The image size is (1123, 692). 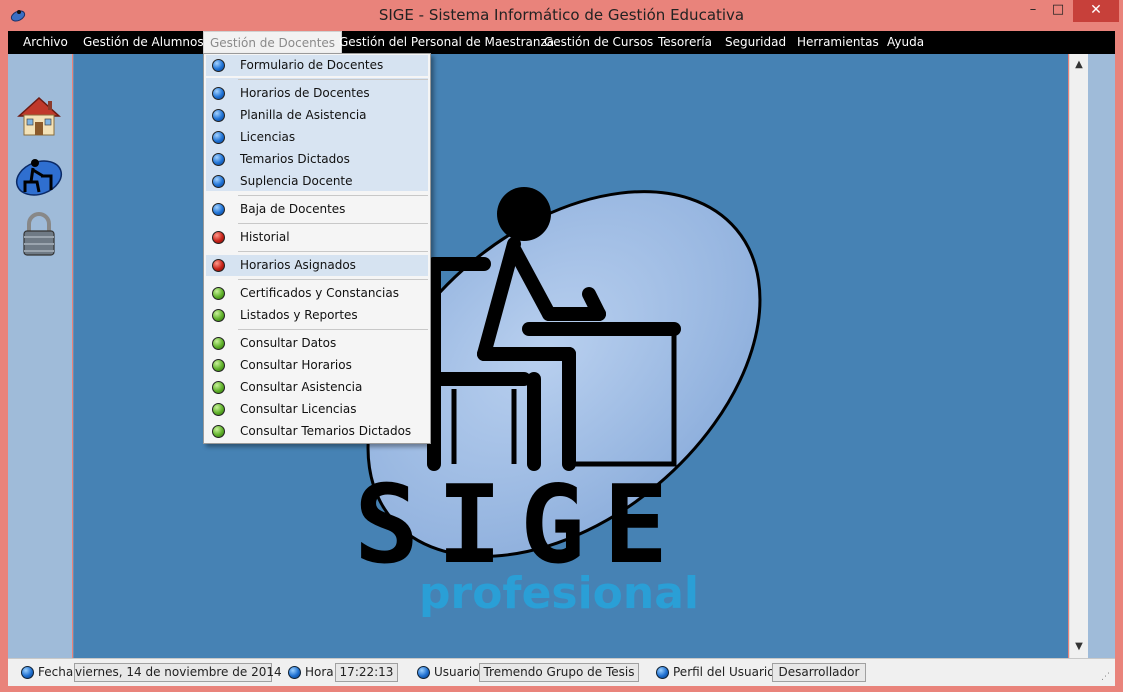 What do you see at coordinates (317, 181) in the screenshot?
I see `menu-item-suplencia-docente: Suplencia Docente` at bounding box center [317, 181].